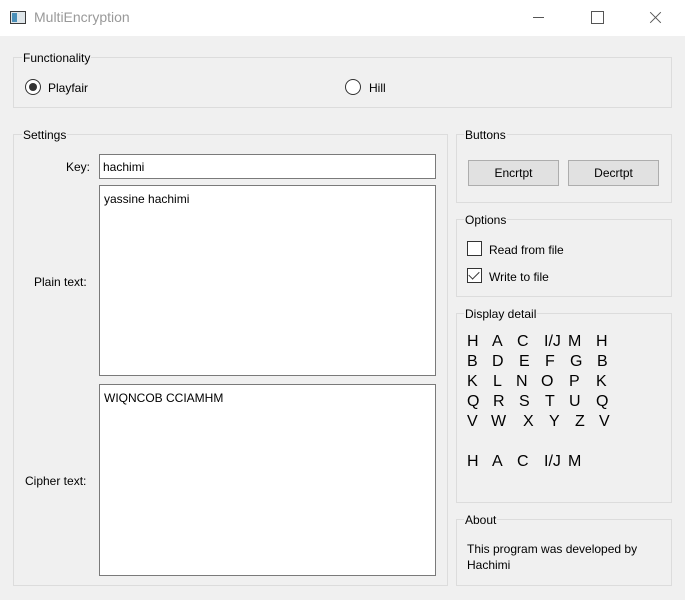  Describe the element at coordinates (60, 282) in the screenshot. I see `plain-text-label: Plain text:` at that location.